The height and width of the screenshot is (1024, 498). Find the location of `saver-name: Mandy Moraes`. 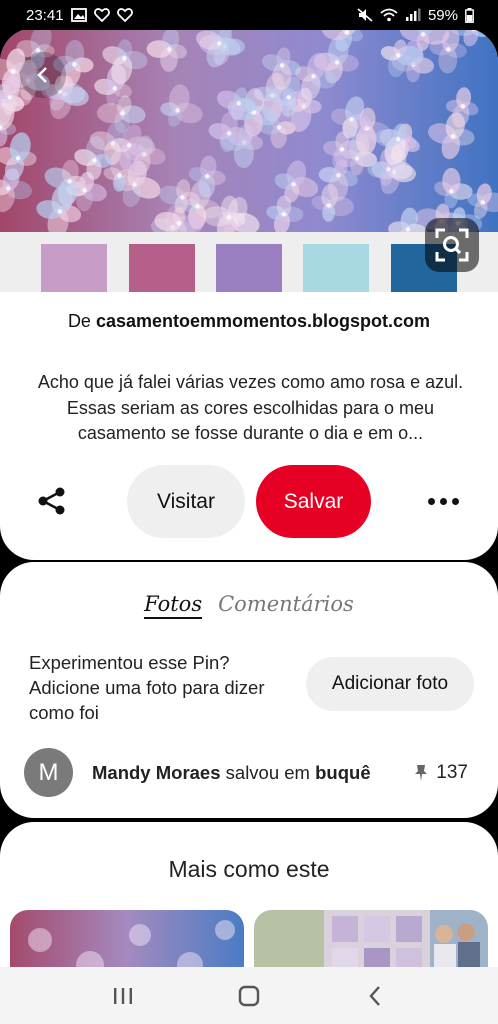

saver-name: Mandy Moraes is located at coordinates (156, 772).